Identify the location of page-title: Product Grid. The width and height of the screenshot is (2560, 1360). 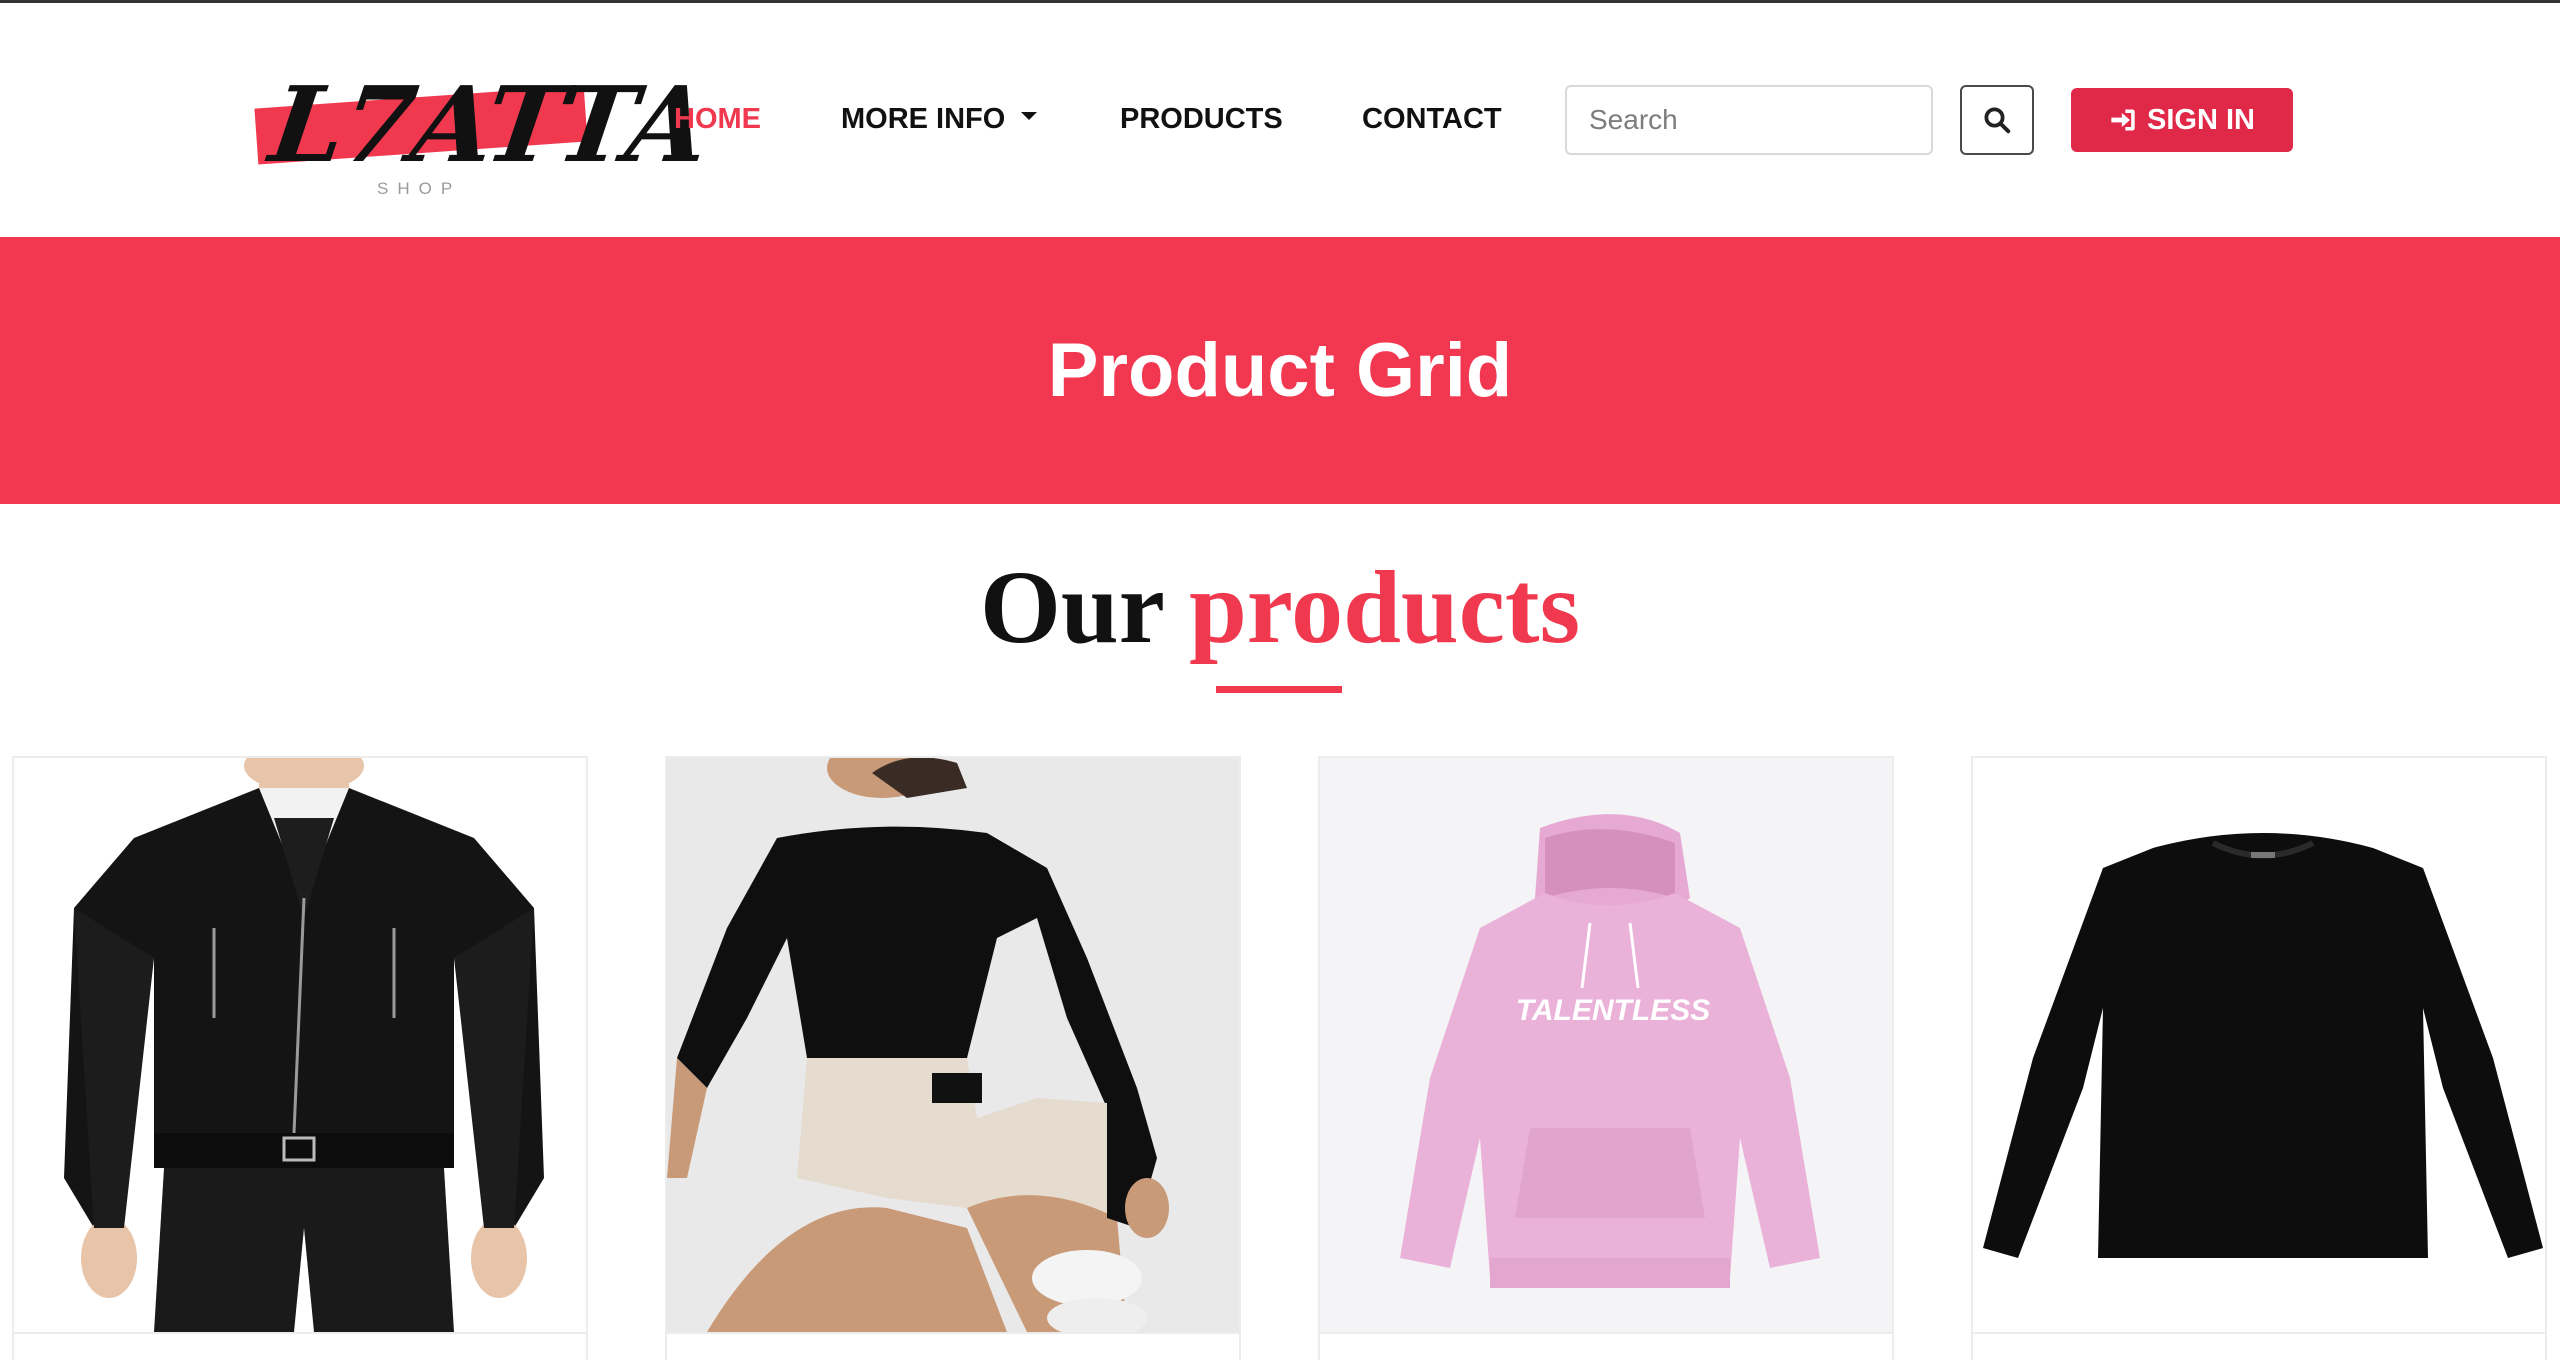
(1280, 370).